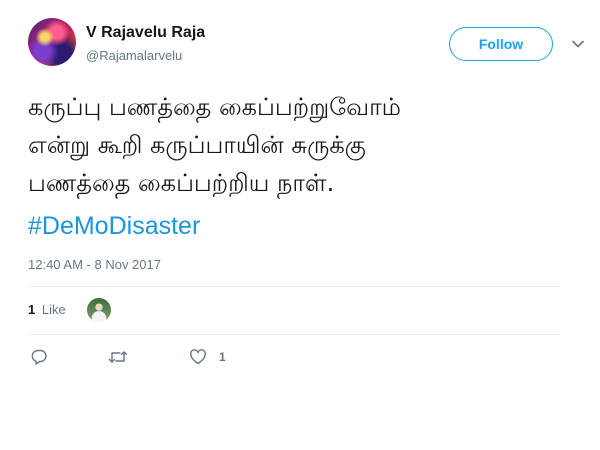 The image size is (600, 450). Describe the element at coordinates (99, 310) in the screenshot. I see `liker-avatar` at that location.